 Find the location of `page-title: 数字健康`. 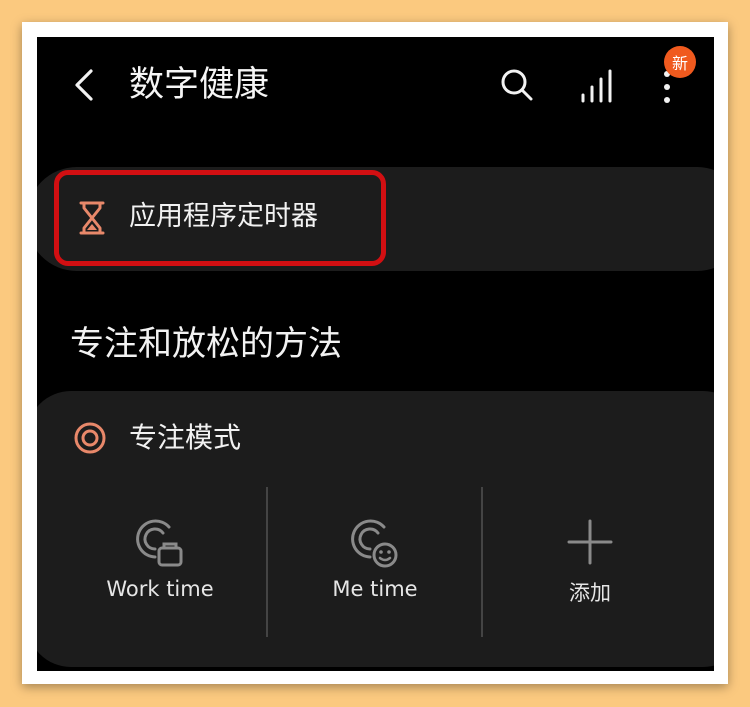

page-title: 数字健康 is located at coordinates (199, 85).